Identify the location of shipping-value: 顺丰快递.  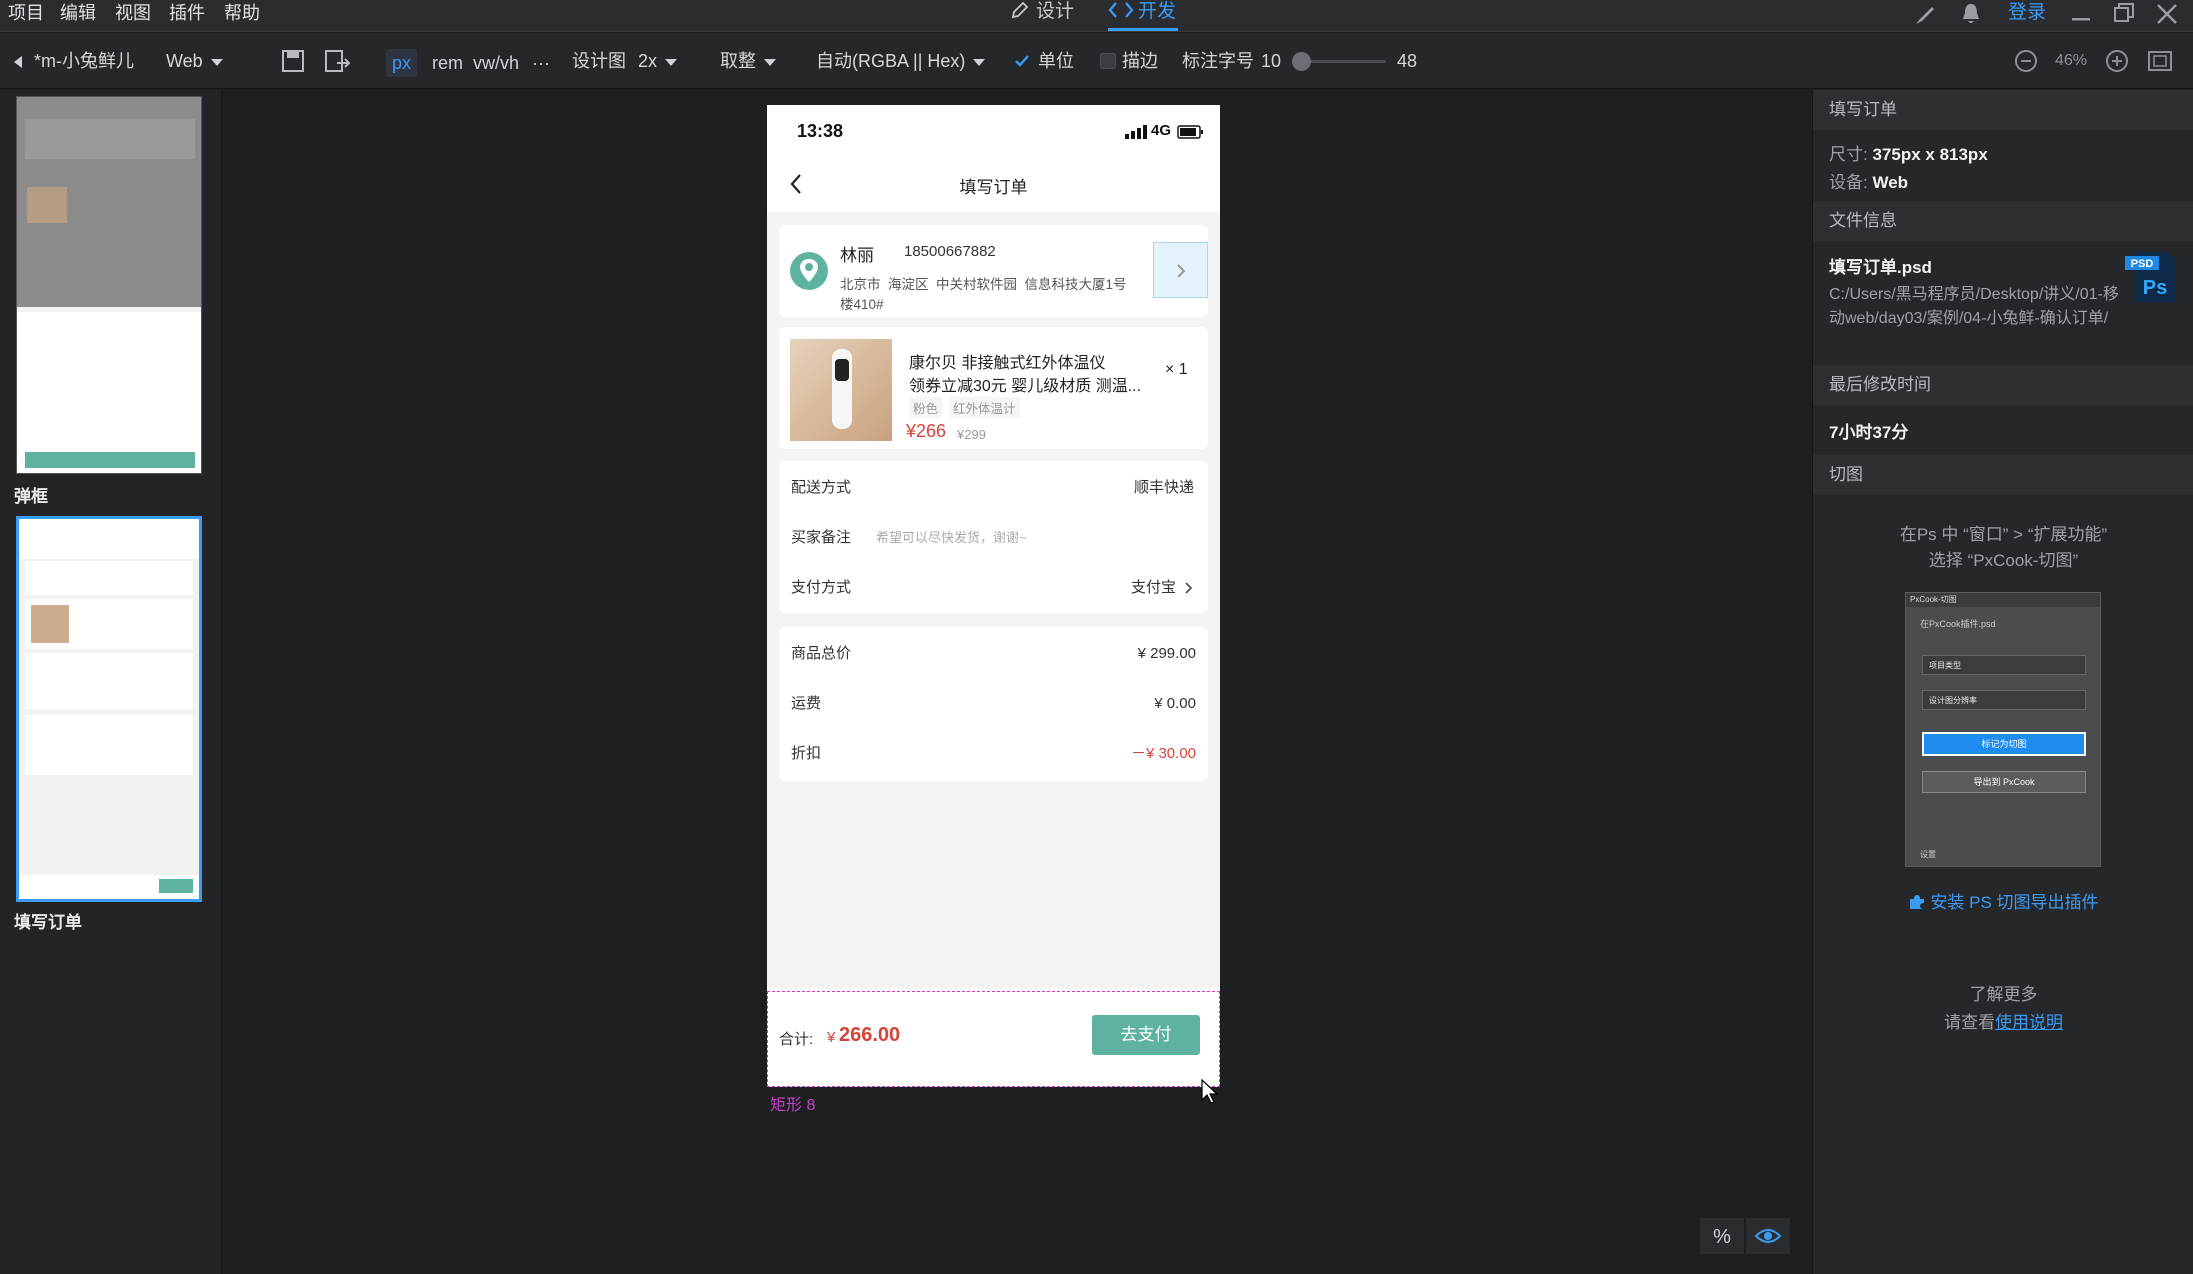
(1163, 487).